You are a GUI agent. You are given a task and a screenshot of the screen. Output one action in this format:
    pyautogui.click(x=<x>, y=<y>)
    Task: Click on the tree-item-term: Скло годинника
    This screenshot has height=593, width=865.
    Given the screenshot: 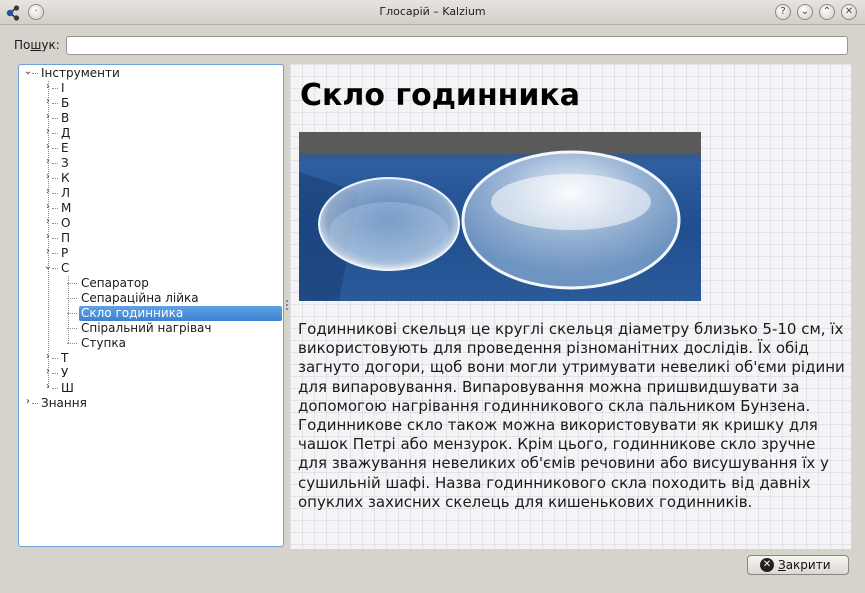 What is the action you would take?
    pyautogui.click(x=180, y=313)
    